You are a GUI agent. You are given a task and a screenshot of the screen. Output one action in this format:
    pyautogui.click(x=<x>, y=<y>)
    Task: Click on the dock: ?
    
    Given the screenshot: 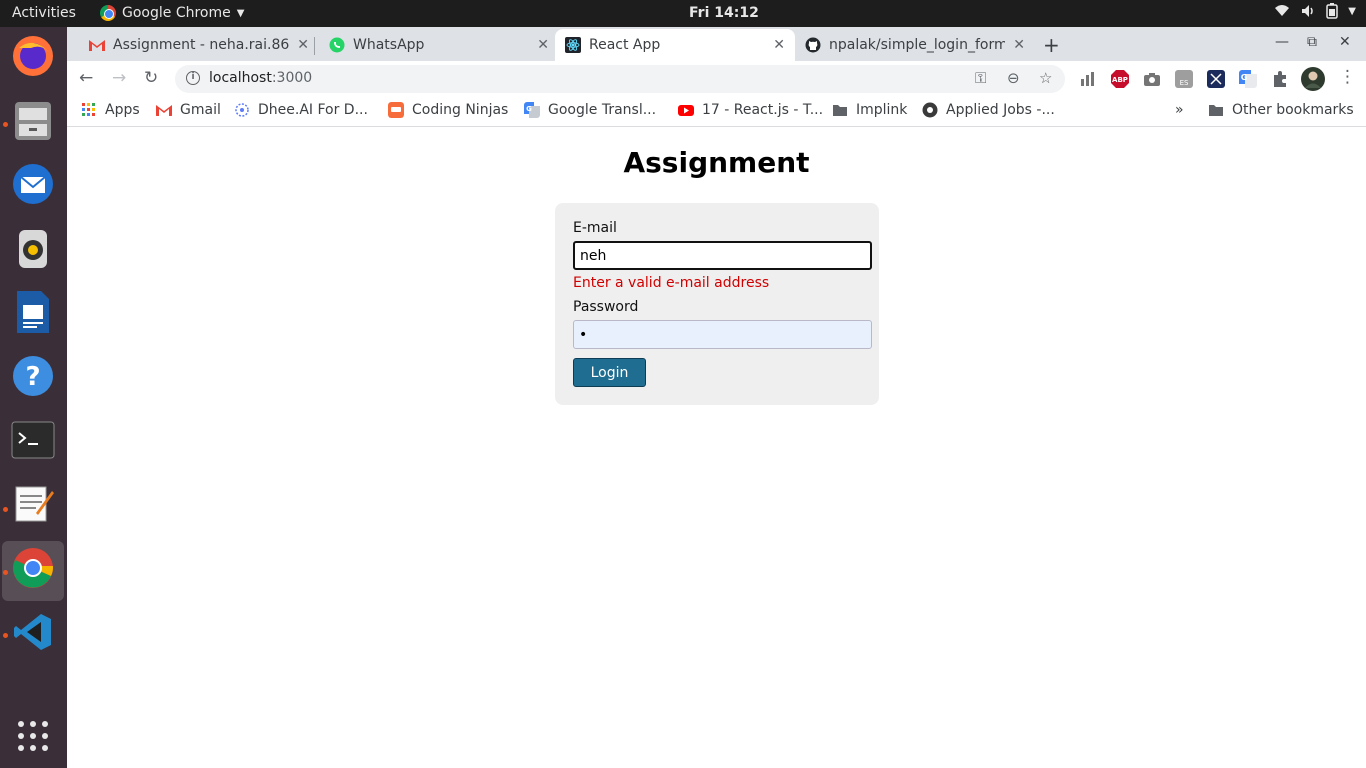 What is the action you would take?
    pyautogui.click(x=33, y=397)
    